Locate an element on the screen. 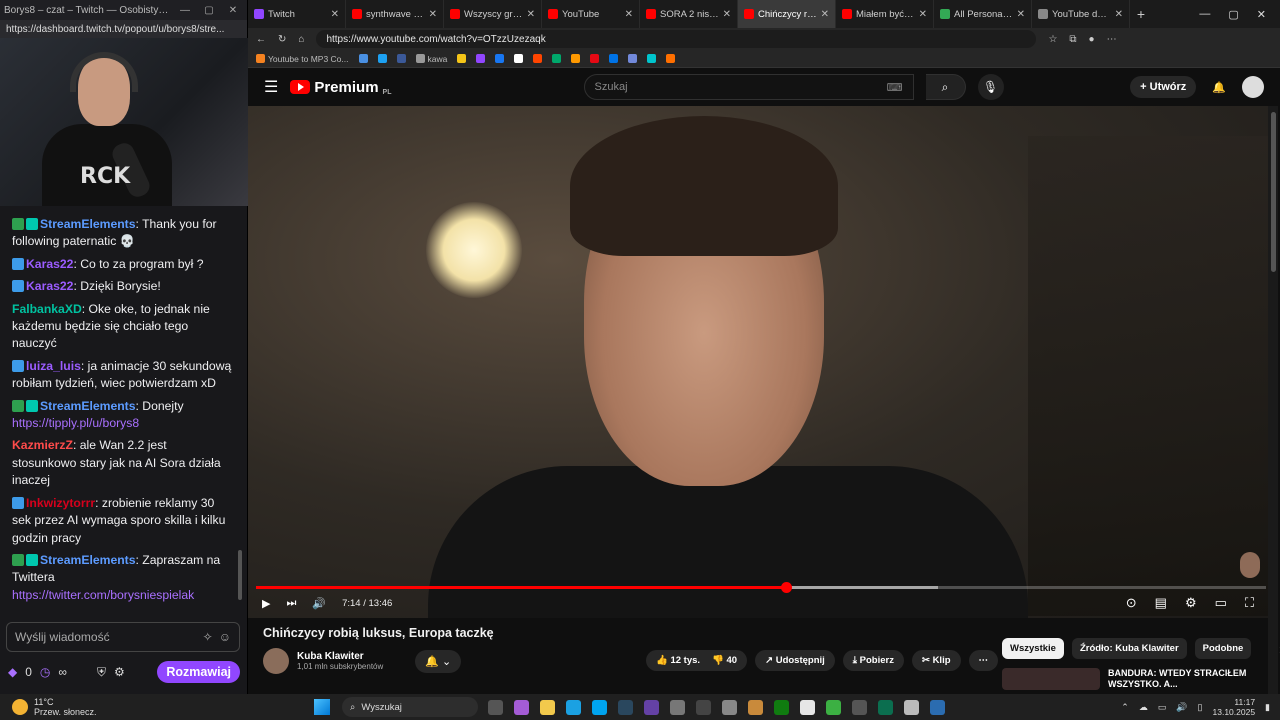  chat-scrollbar is located at coordinates (240, 575).